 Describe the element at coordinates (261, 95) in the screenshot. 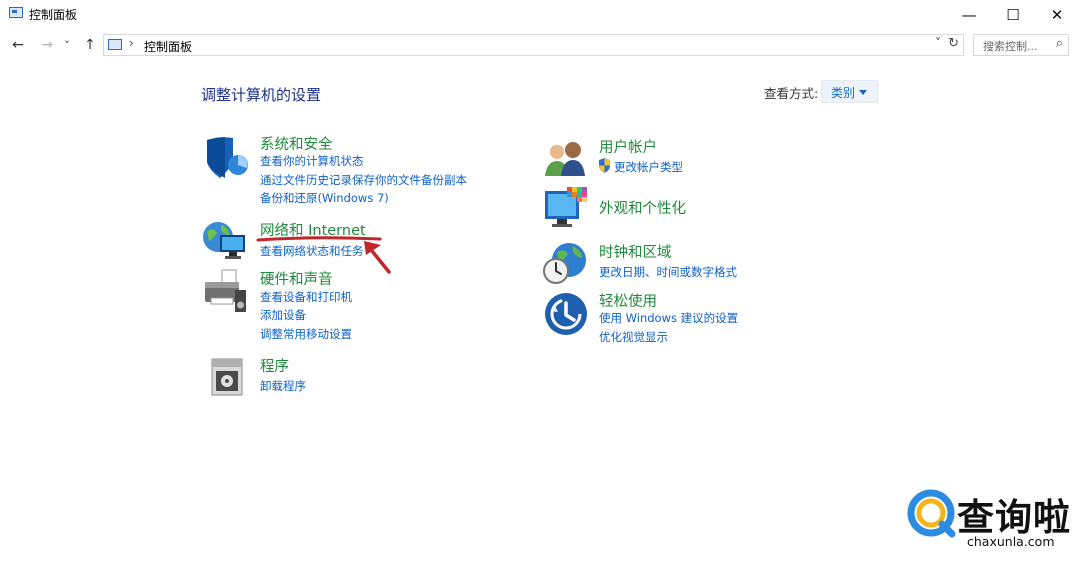

I see `page-title: 调整计算机的设置` at that location.